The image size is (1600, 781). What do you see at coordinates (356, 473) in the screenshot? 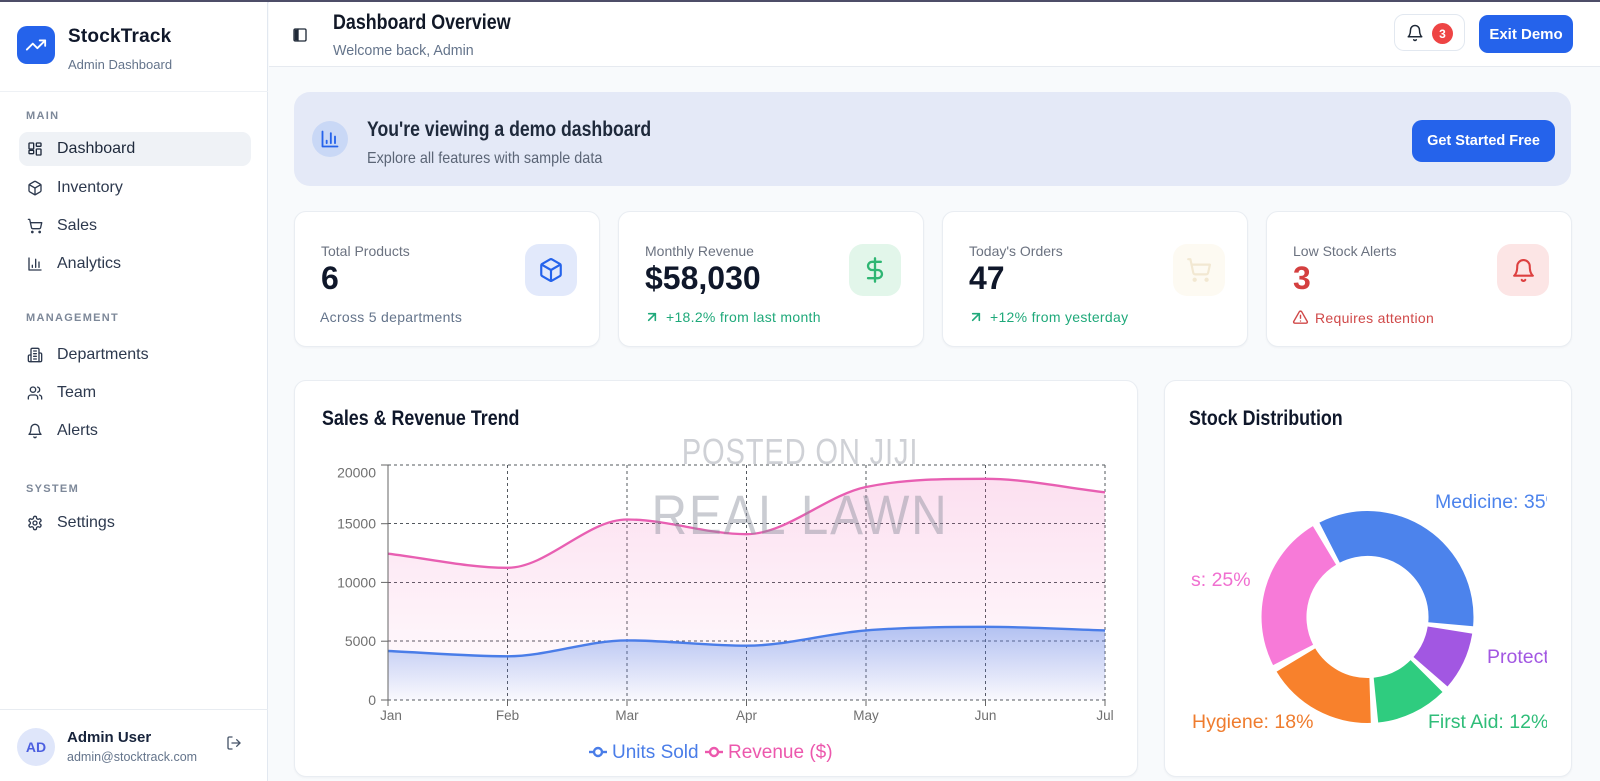
I see `svg-text: 20000` at bounding box center [356, 473].